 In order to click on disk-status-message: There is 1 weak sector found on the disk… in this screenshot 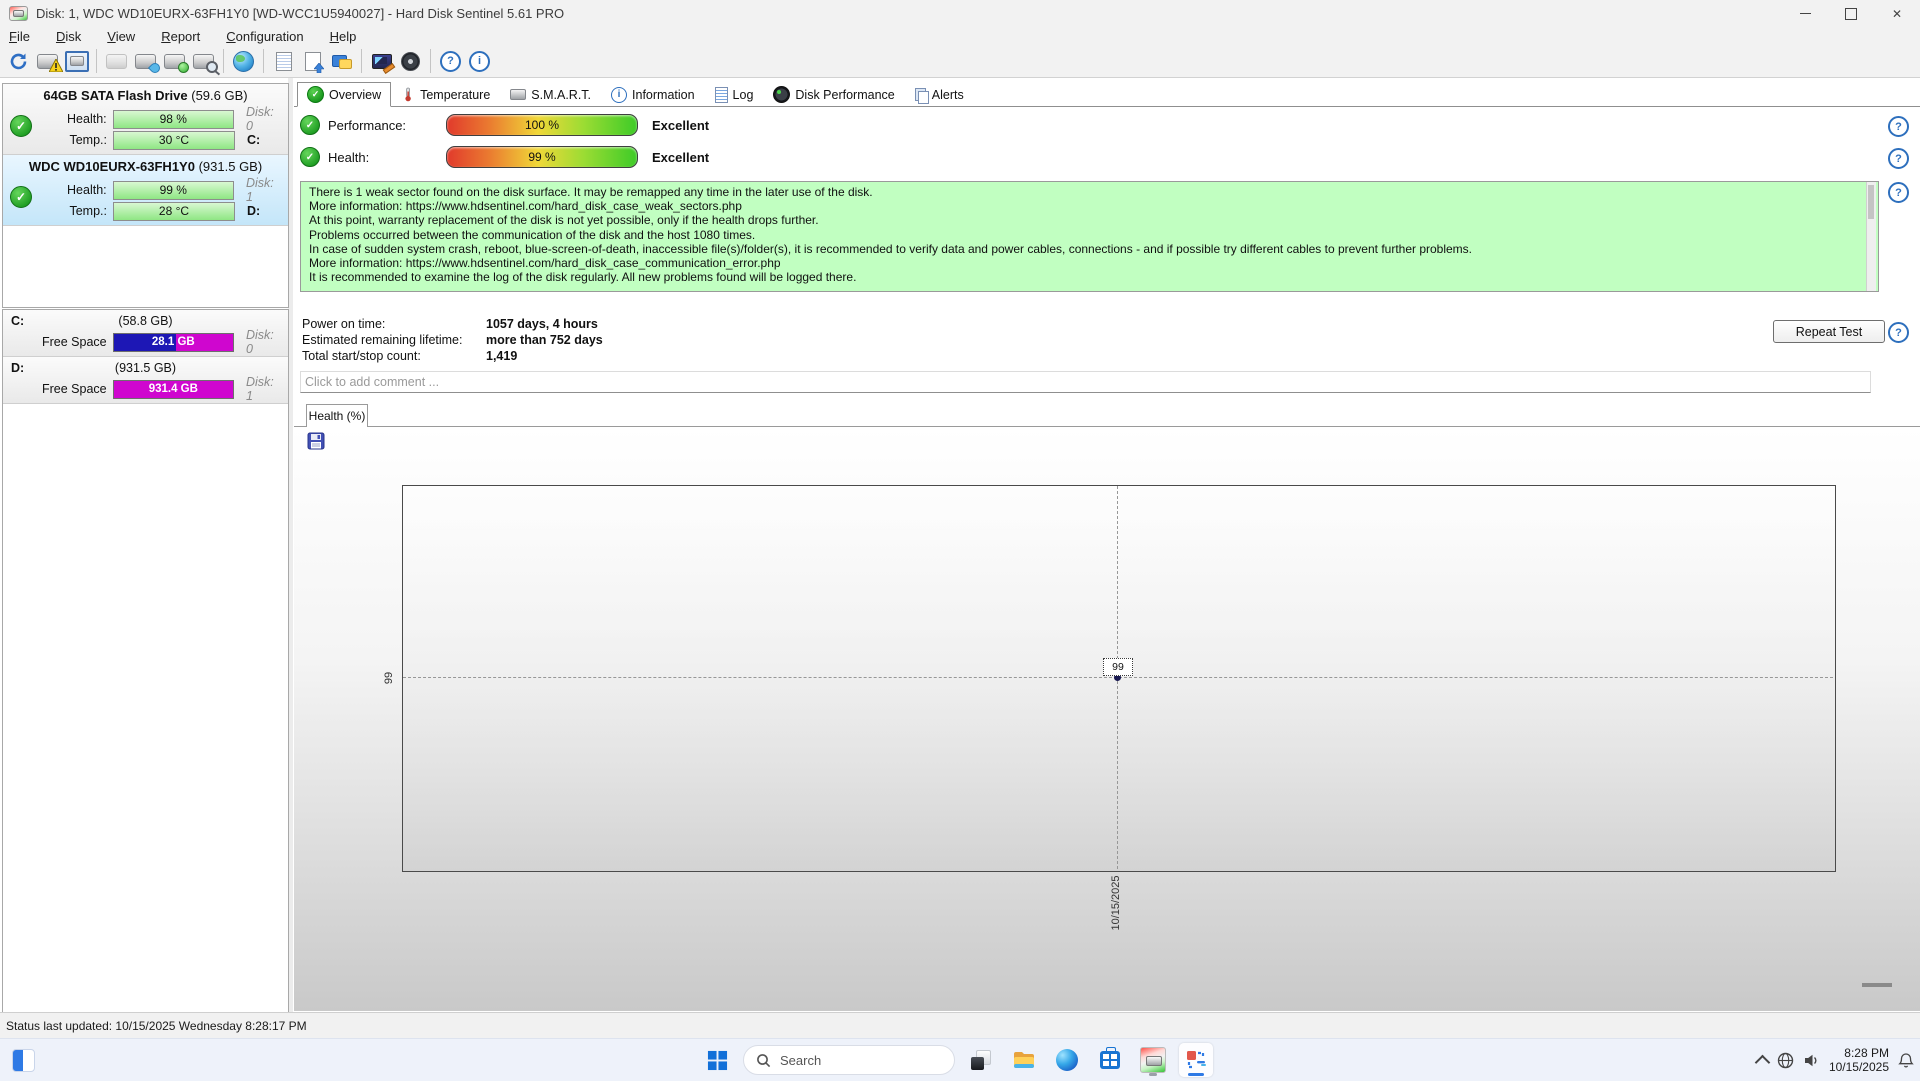, I will do `click(1089, 236)`.